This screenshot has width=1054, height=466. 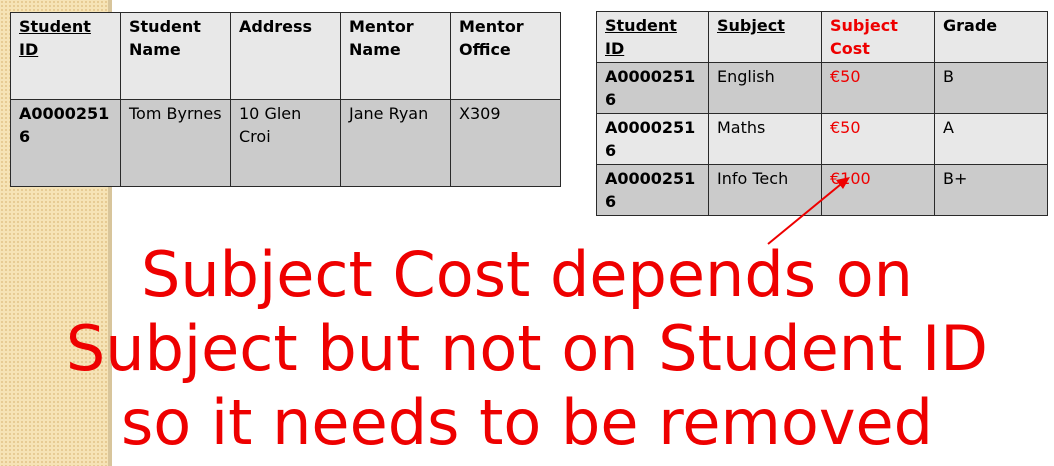 I want to click on header-address: Address, so click(x=285, y=56).